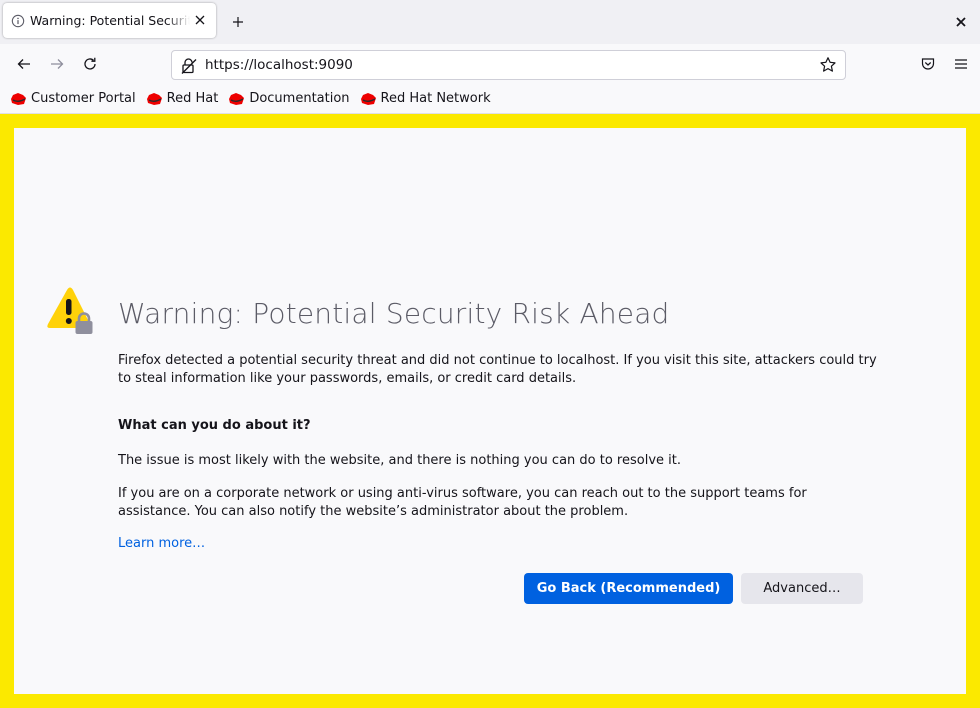  I want to click on page-title: Warning: Potential Security Risk Ahead, so click(394, 313).